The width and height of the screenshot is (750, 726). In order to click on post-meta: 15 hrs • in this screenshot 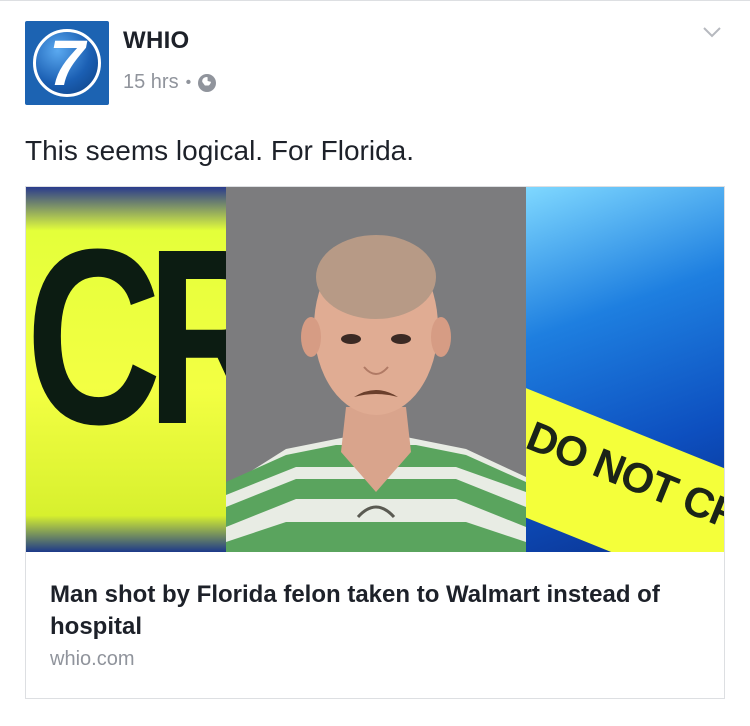, I will do `click(170, 82)`.